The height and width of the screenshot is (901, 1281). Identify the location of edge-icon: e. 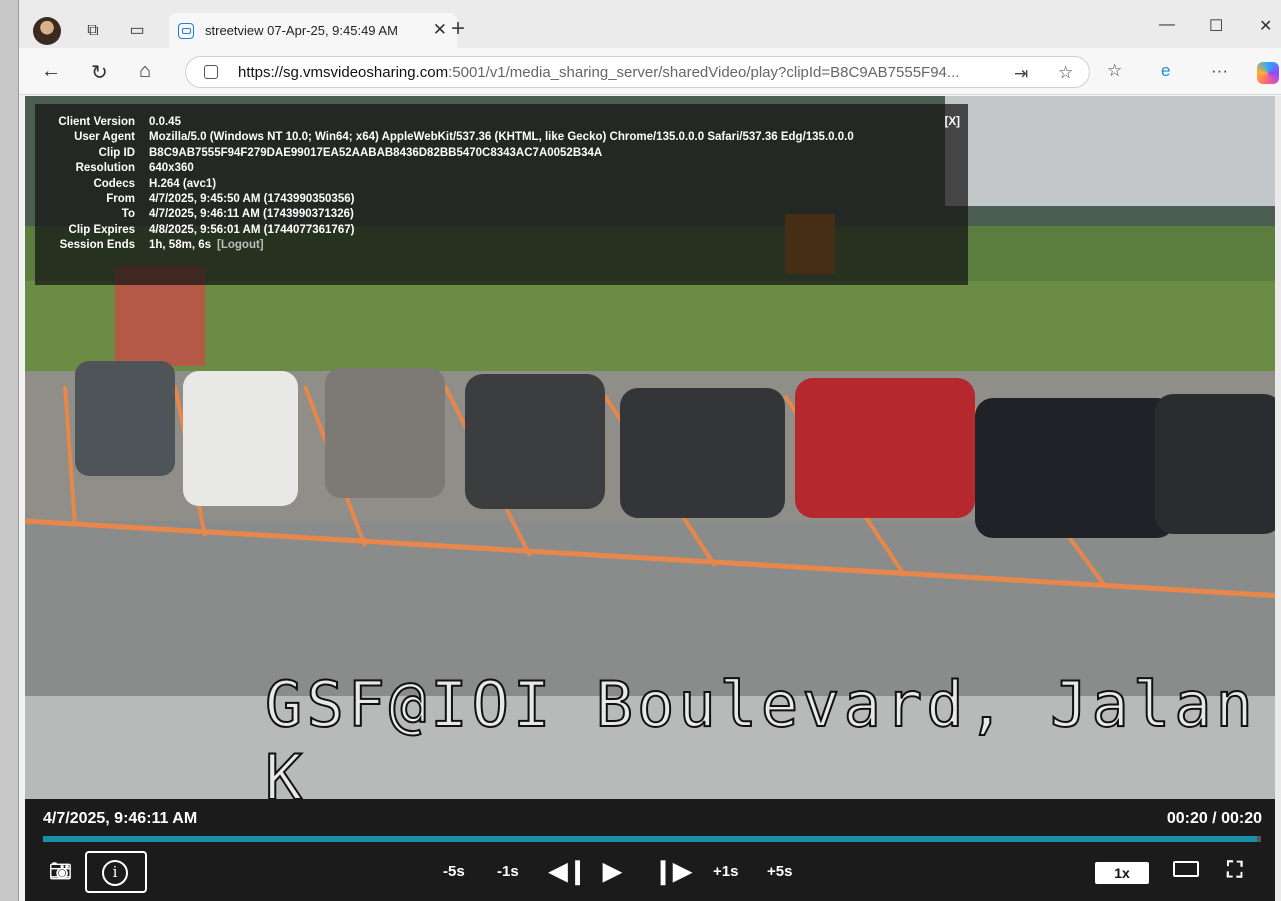
(1165, 71).